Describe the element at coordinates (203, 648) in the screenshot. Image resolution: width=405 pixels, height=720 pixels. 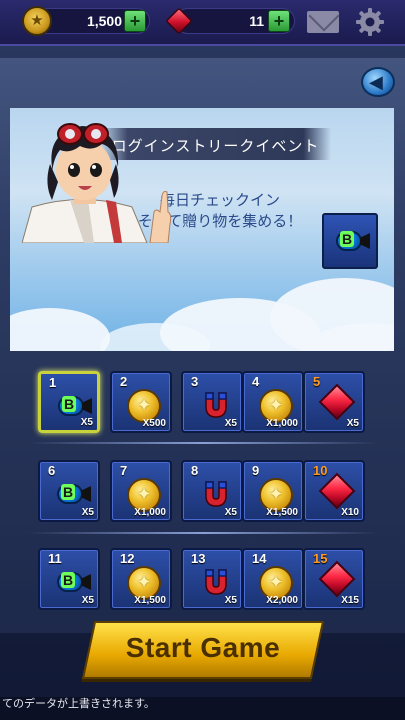
I see `start-game-label: Start Game` at that location.